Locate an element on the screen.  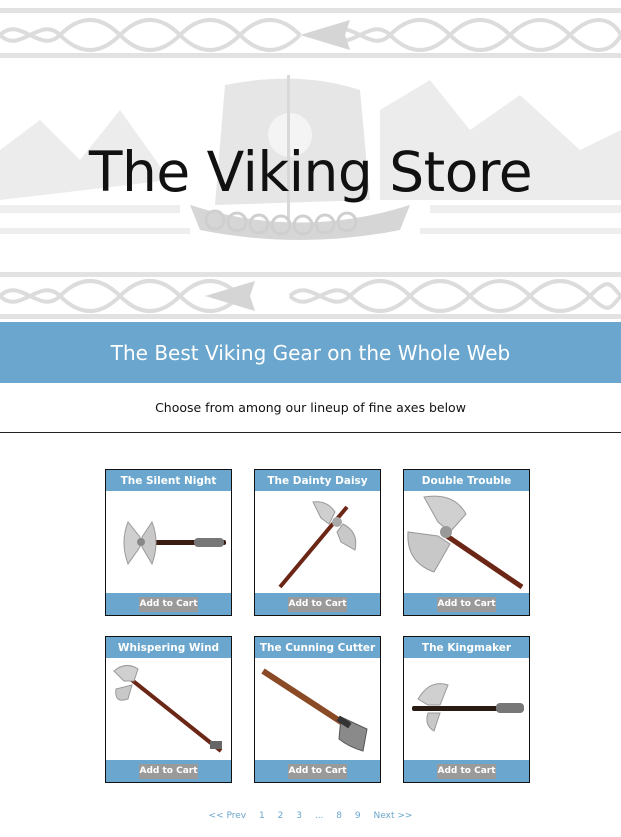
tagline-text: The Best Viking Gear on the Whole Web is located at coordinates (310, 352).